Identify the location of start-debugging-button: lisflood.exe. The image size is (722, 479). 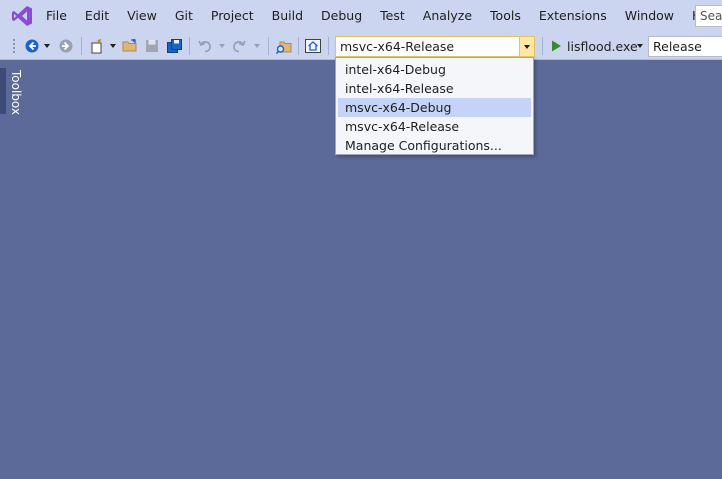
(594, 46).